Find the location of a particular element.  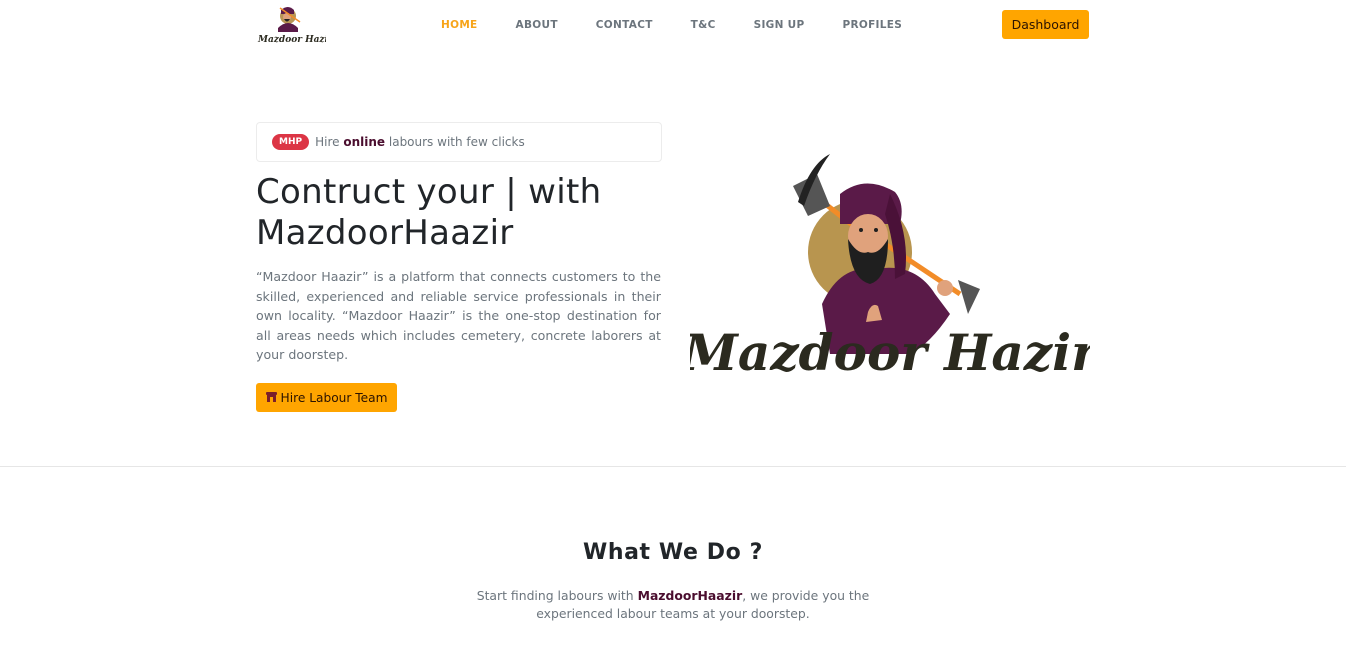

tagline-prefix: Hire is located at coordinates (327, 142).